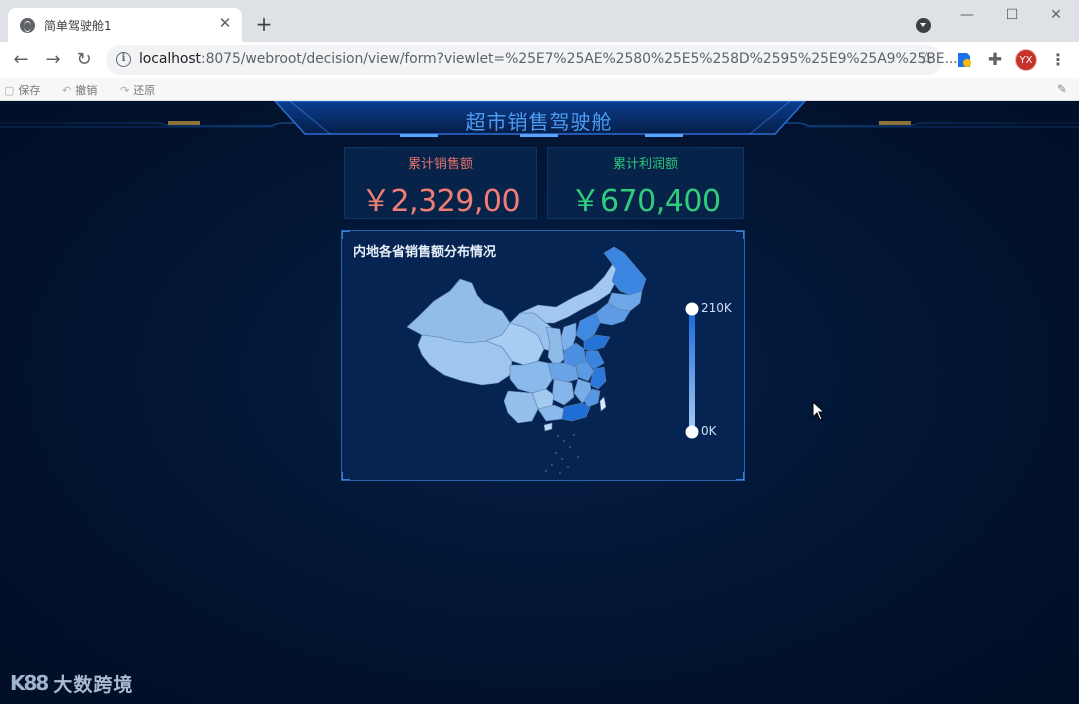  What do you see at coordinates (125, 90) in the screenshot?
I see `redo-icon: ↷` at bounding box center [125, 90].